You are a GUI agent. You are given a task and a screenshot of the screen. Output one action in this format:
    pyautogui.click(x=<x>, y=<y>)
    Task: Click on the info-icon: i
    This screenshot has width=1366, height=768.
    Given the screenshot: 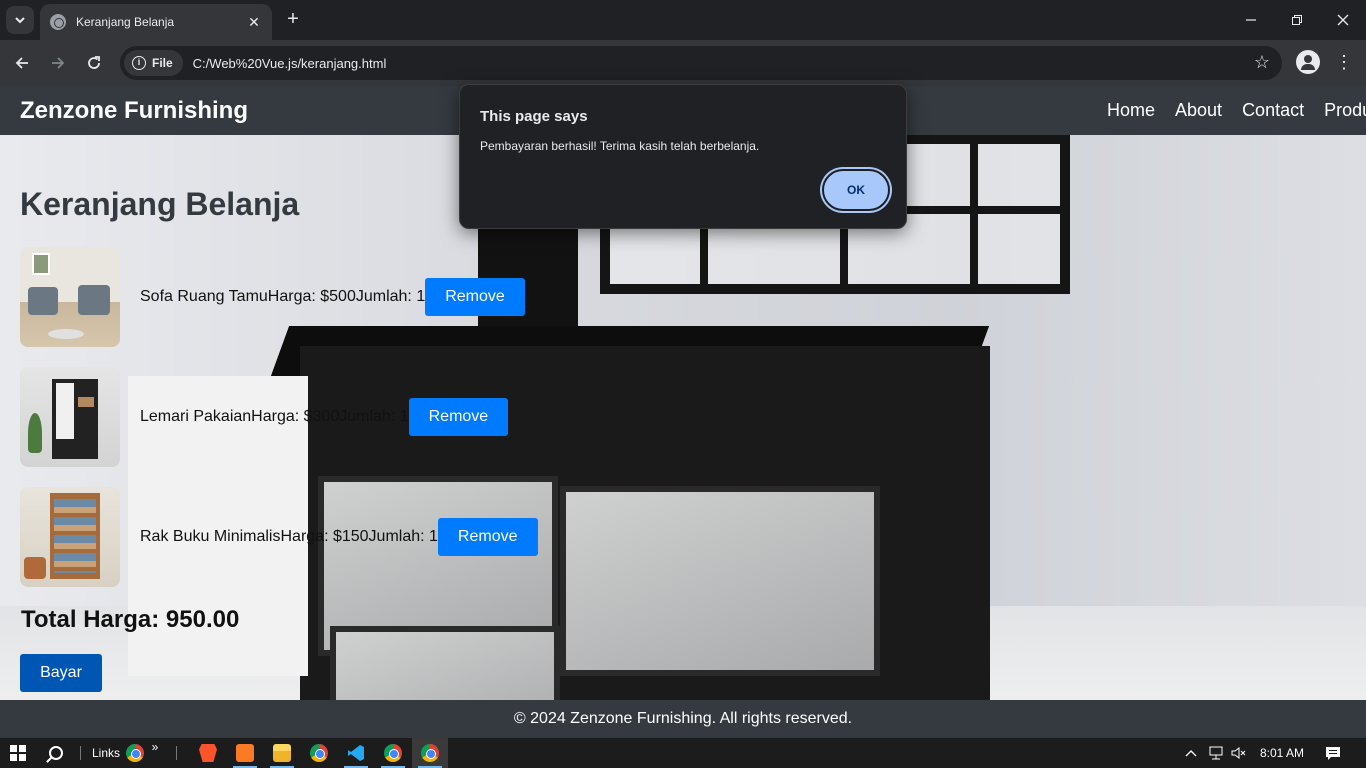 What is the action you would take?
    pyautogui.click(x=139, y=63)
    